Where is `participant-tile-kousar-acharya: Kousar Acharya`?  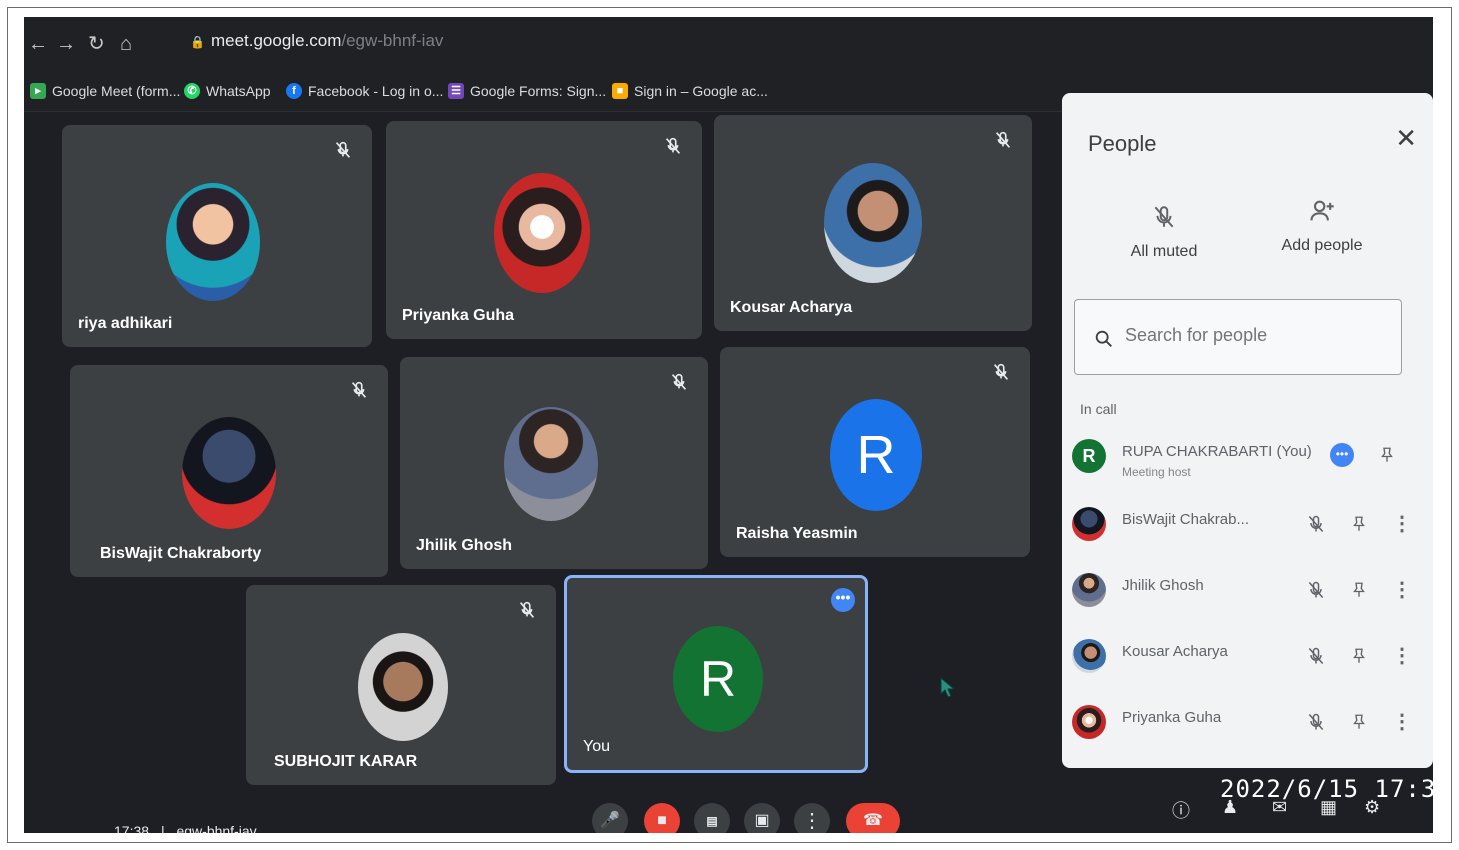 participant-tile-kousar-acharya: Kousar Acharya is located at coordinates (873, 223).